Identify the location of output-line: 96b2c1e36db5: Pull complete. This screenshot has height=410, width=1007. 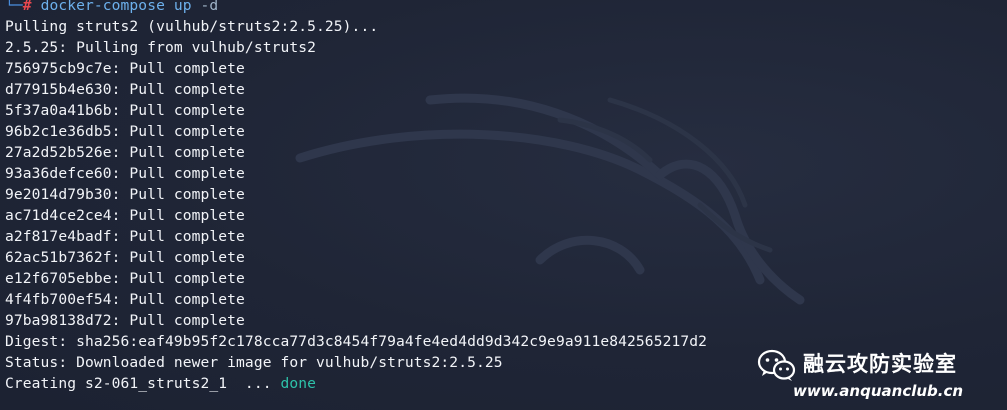
(125, 131).